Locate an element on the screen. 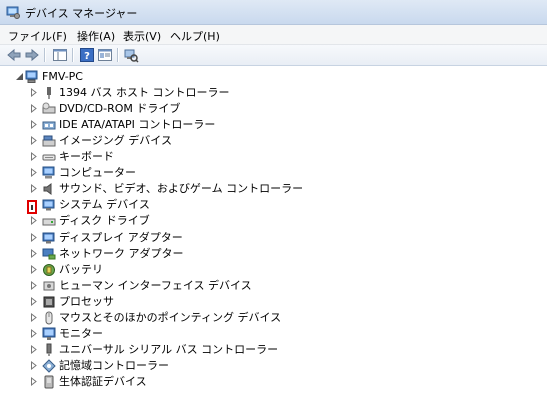 Image resolution: width=547 pixels, height=400 pixels. tree-node-13: ヒューマン インターフェイス デバイス is located at coordinates (160, 286).